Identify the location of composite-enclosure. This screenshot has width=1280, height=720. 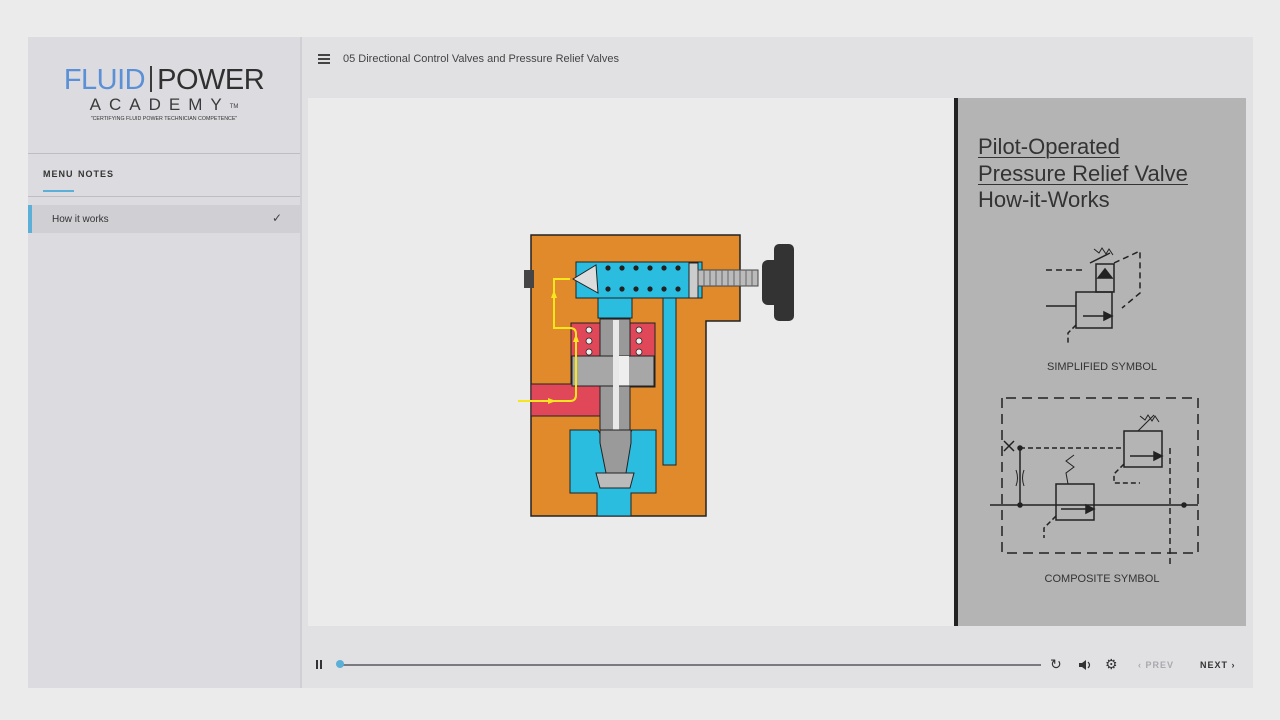
(1100, 475).